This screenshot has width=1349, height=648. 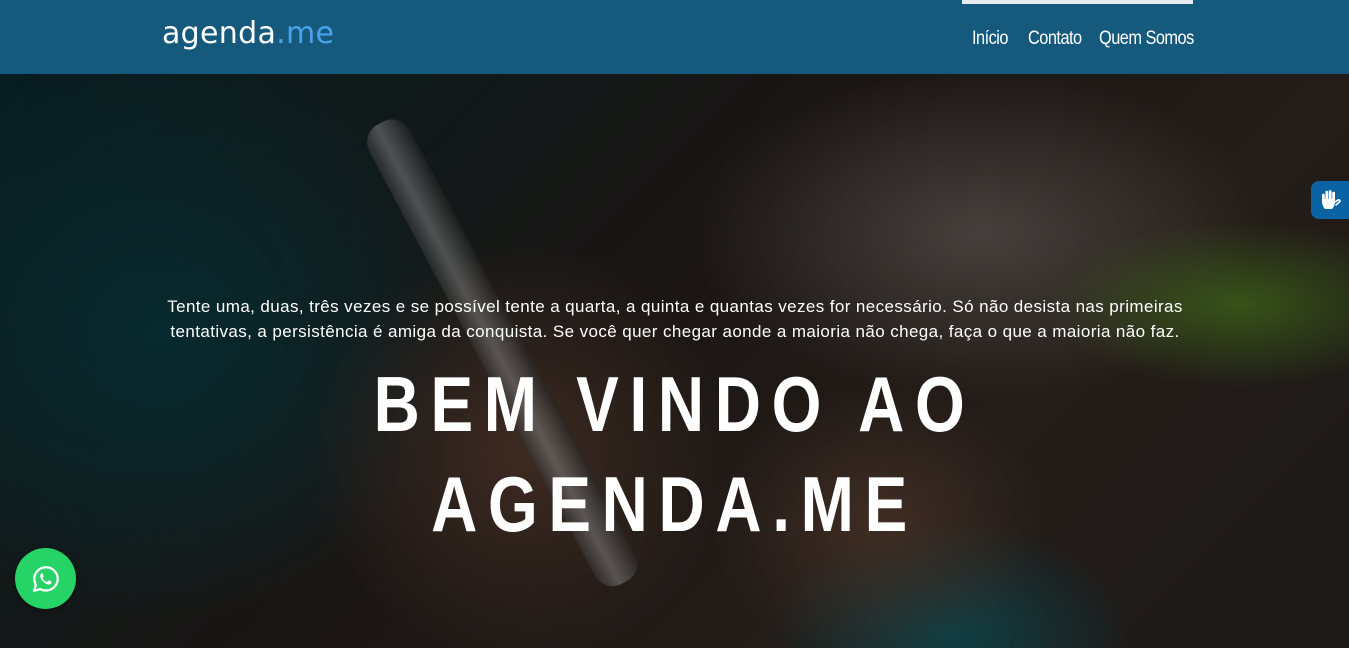 I want to click on logo-main-text: agenda, so click(x=219, y=33).